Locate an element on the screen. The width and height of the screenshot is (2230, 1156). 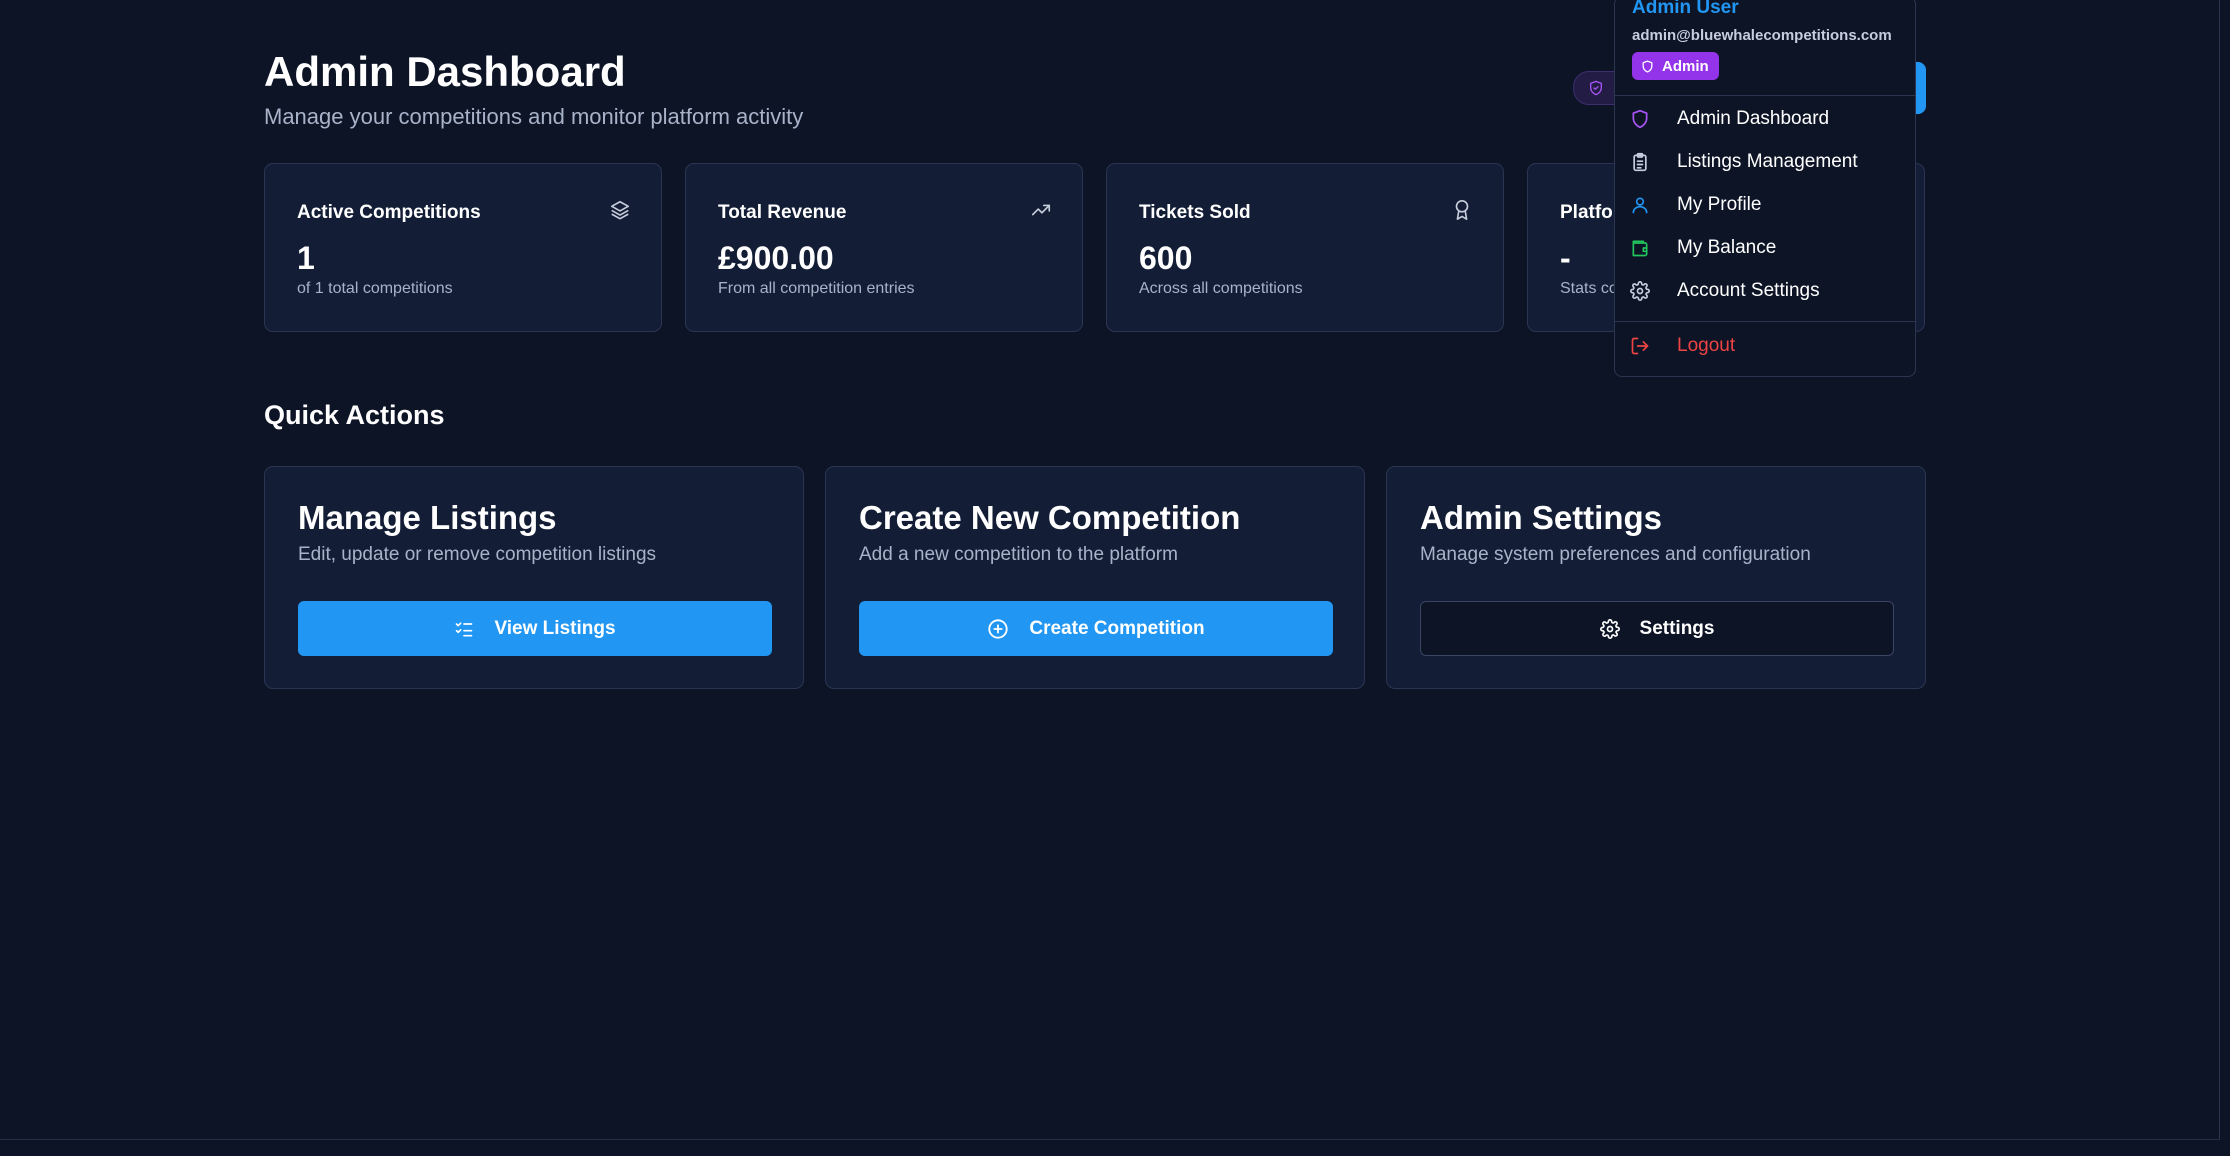
stat-card-tickets-sold: Tickets Sold 600 Across all competitions is located at coordinates (1305, 247).